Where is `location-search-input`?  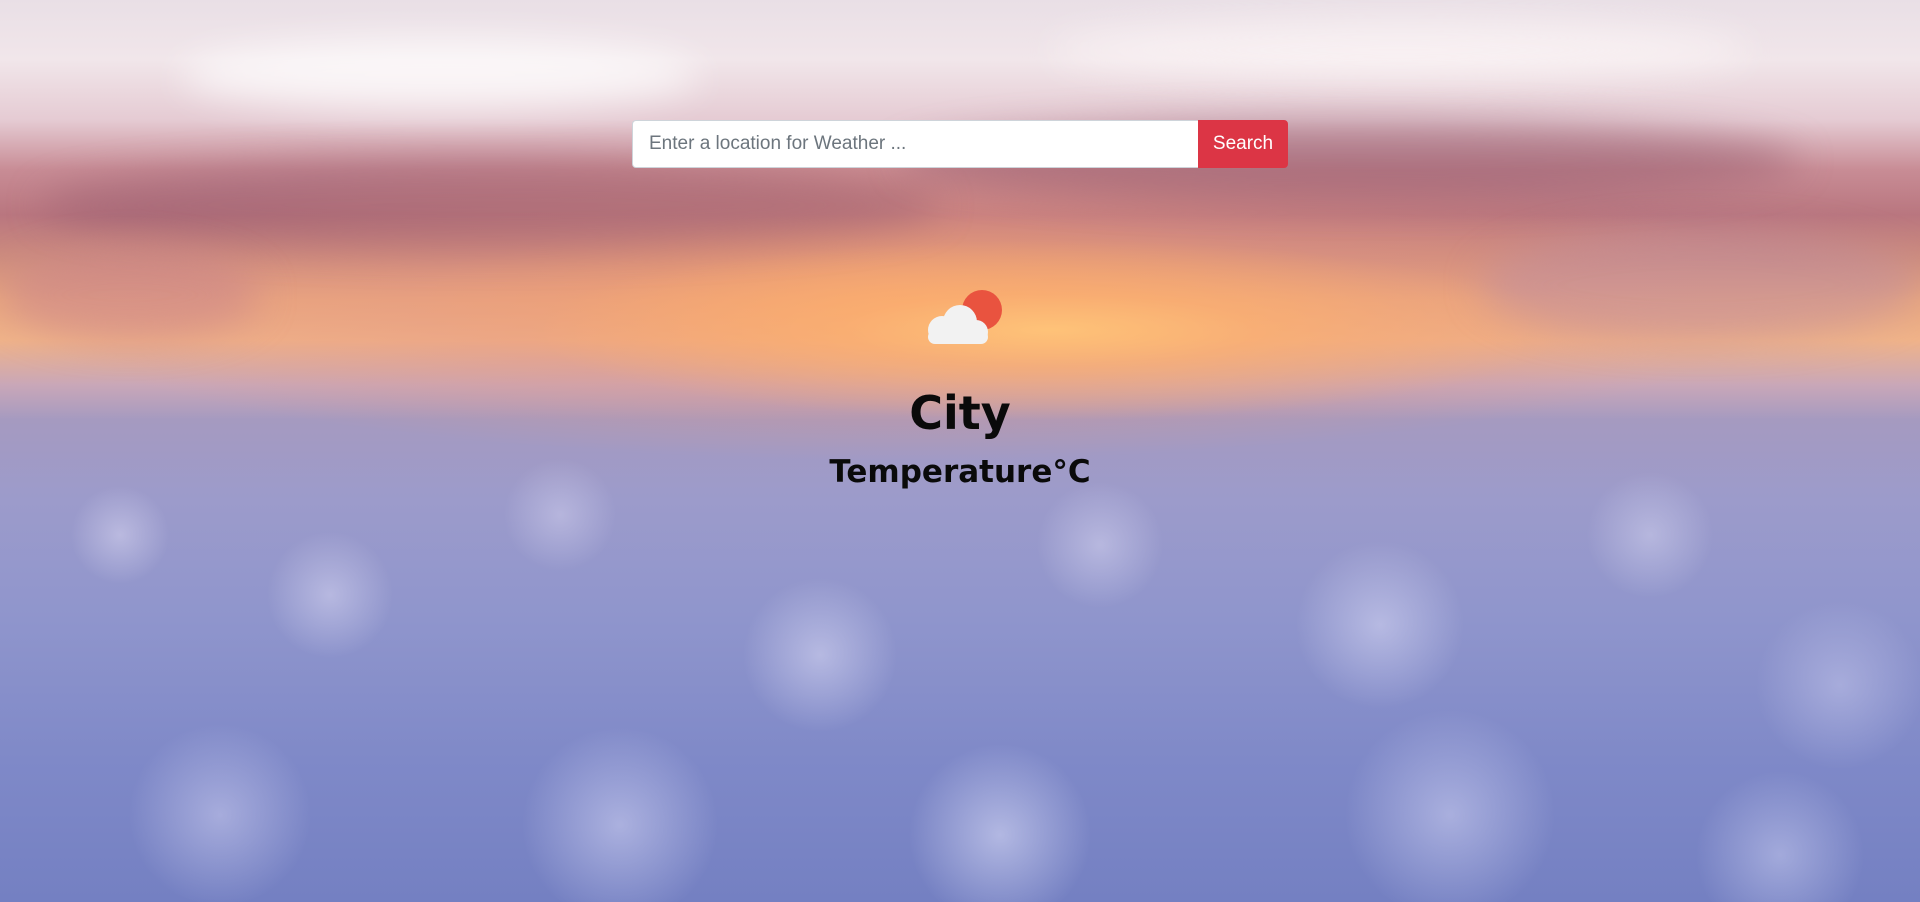
location-search-input is located at coordinates (915, 144).